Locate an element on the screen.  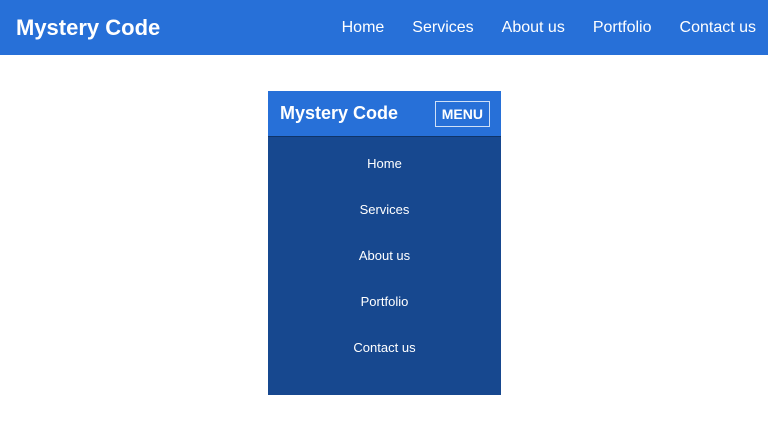
desktop-nav-services: Services is located at coordinates (442, 28).